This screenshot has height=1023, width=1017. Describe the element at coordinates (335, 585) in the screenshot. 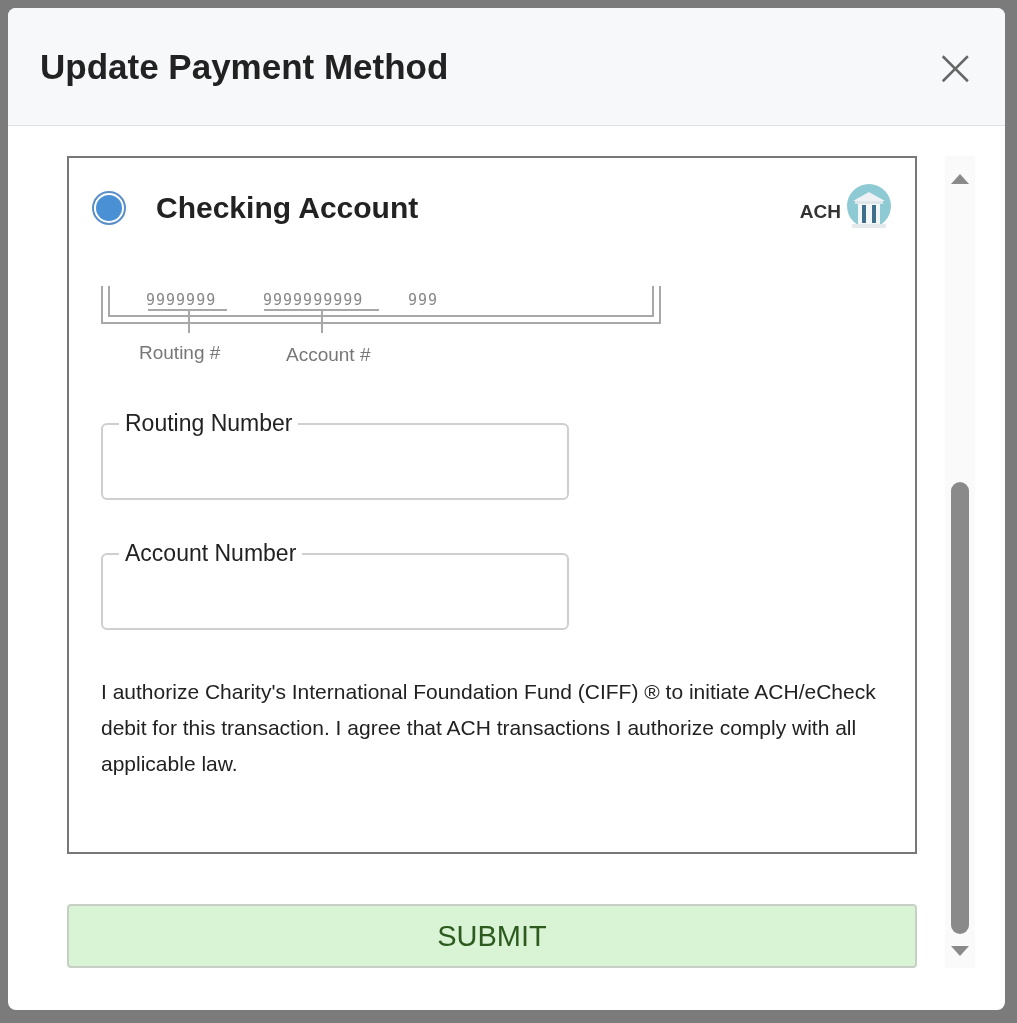

I see `input-field: Account Number` at that location.